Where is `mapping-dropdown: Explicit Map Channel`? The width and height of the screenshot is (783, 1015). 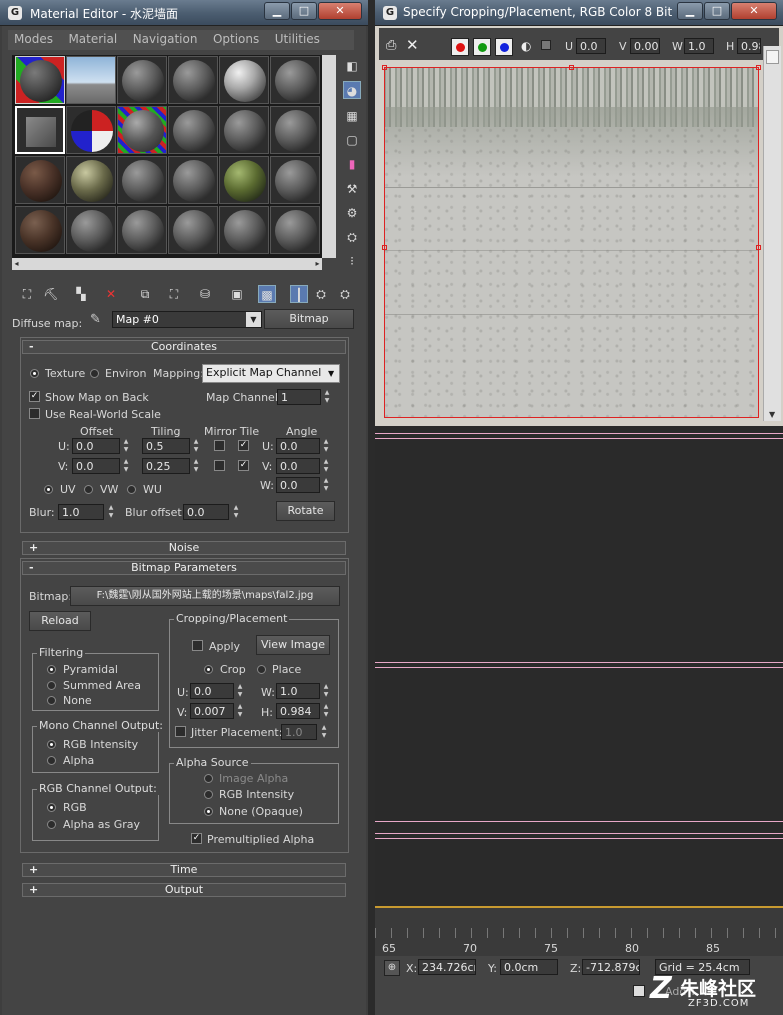 mapping-dropdown: Explicit Map Channel is located at coordinates (271, 373).